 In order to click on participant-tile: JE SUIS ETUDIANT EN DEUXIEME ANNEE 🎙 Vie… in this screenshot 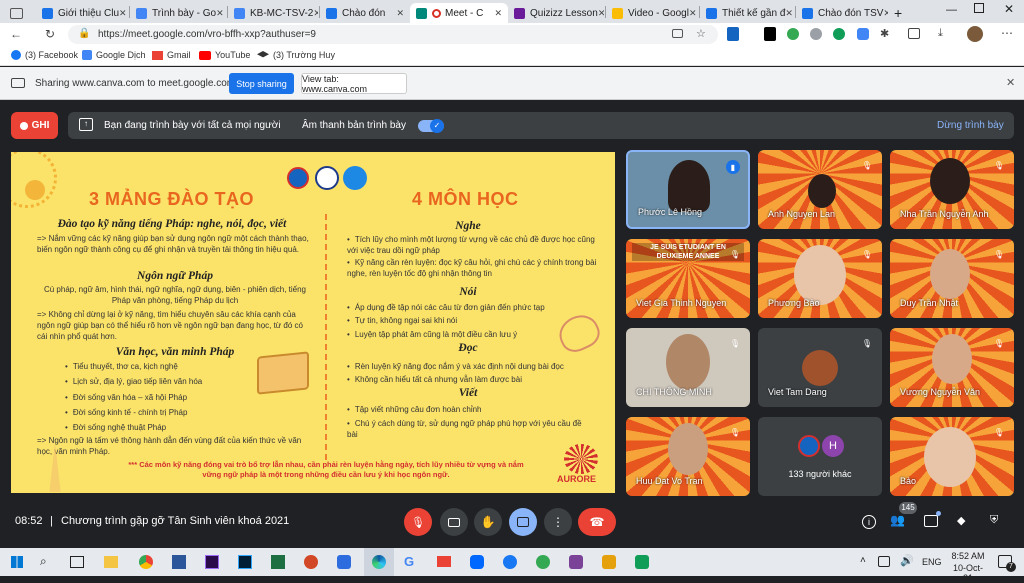, I will do `click(688, 278)`.